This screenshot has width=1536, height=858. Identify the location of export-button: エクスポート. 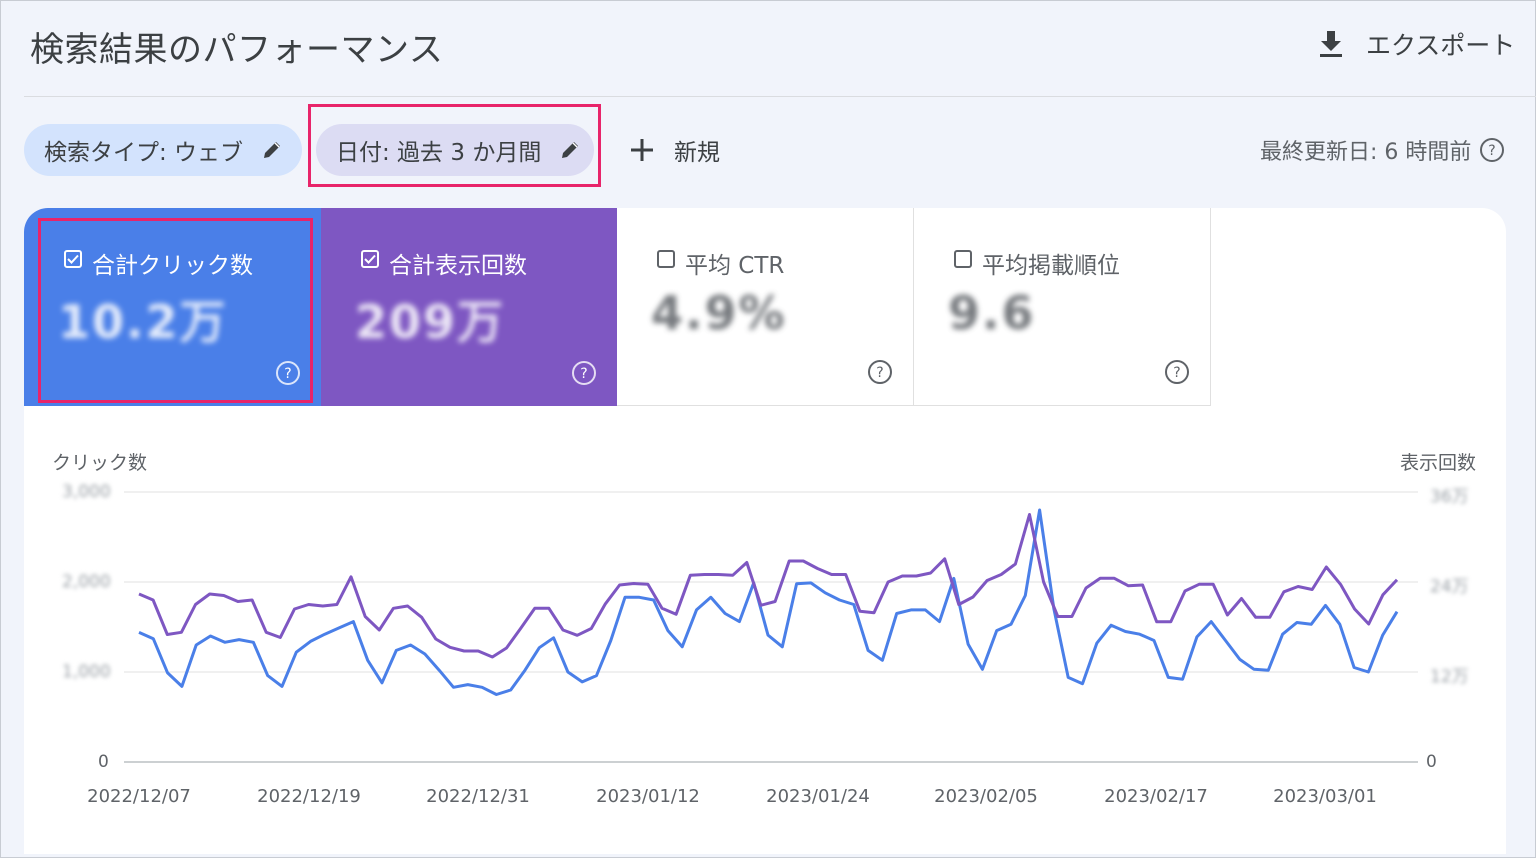
(1416, 44).